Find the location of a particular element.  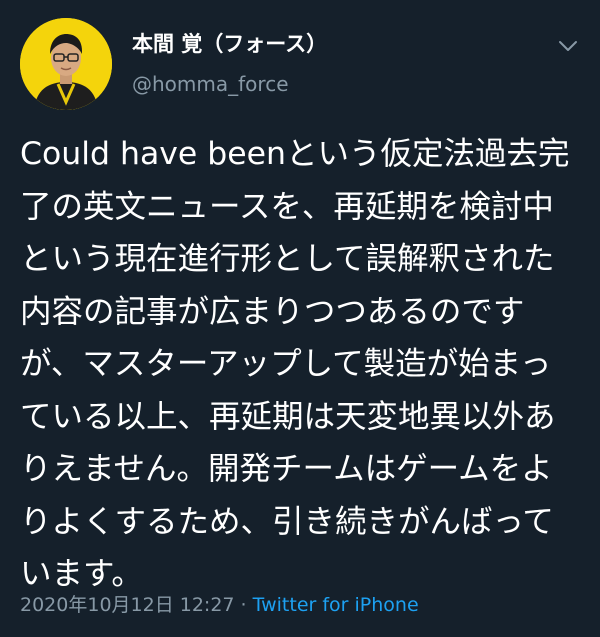

avatar is located at coordinates (66, 64).